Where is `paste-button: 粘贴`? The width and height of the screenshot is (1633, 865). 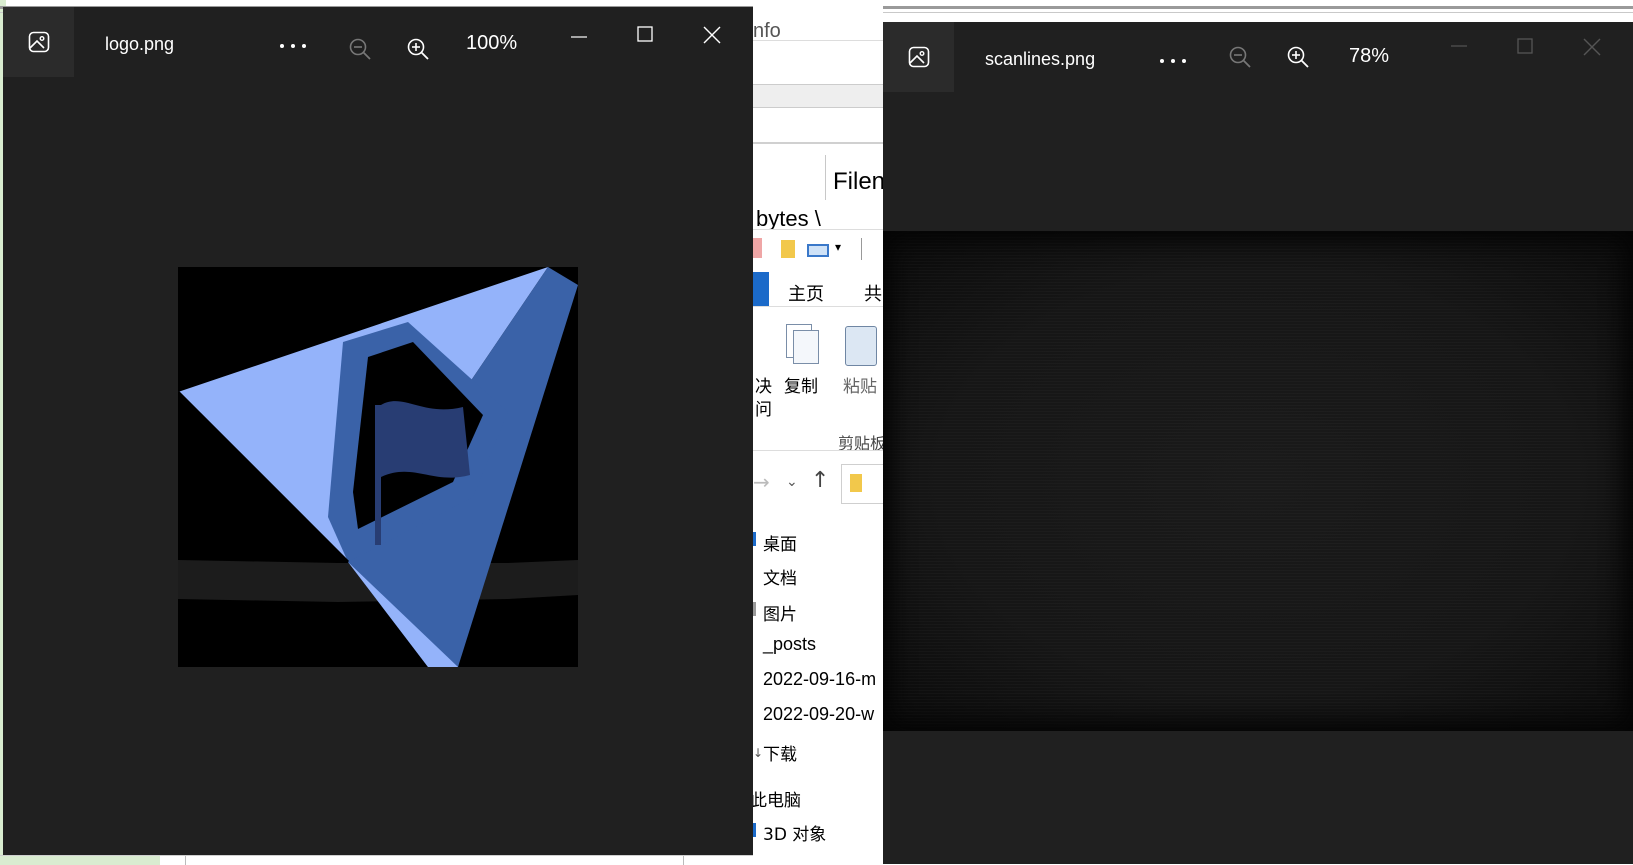
paste-button: 粘贴 is located at coordinates (860, 384).